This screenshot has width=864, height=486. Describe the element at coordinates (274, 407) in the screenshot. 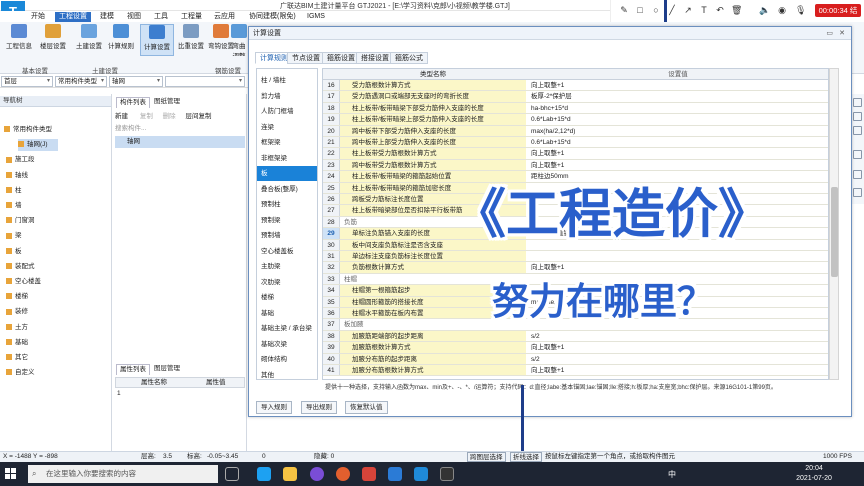

I see `import-rules-button: 导入规则` at that location.